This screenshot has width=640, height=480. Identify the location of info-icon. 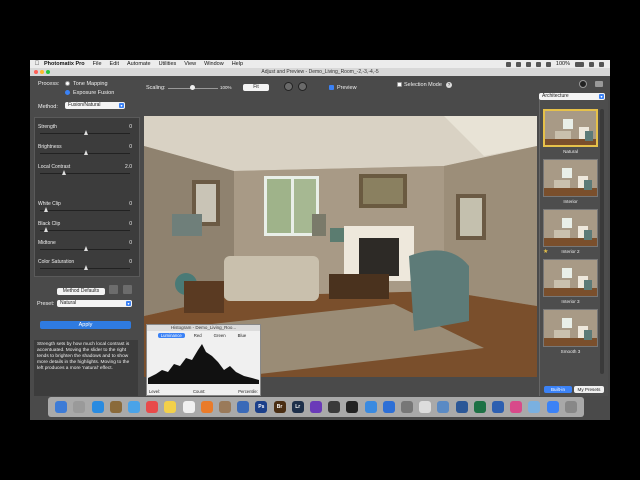
(552, 407).